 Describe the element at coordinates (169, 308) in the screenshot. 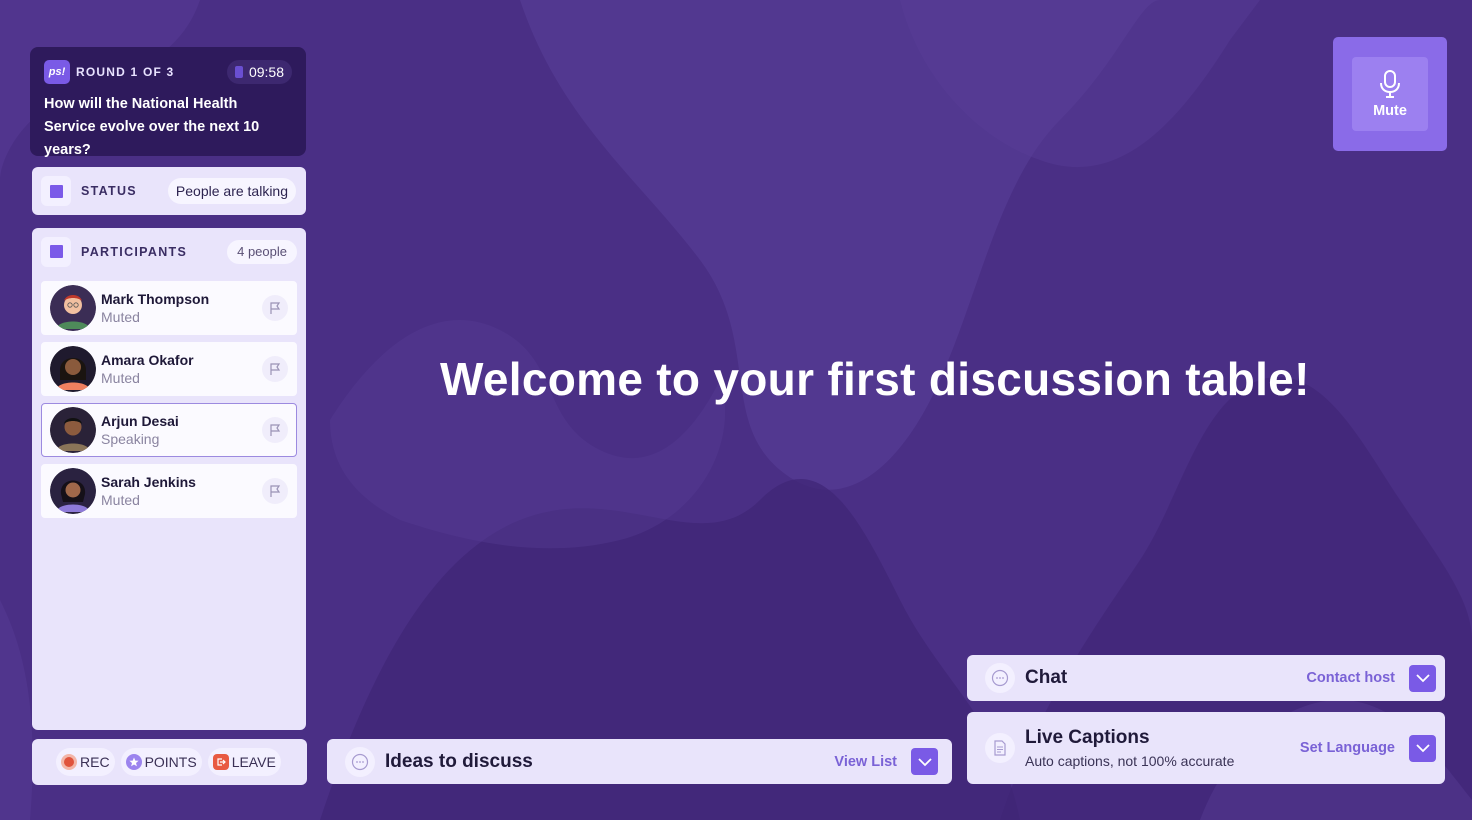

I see `participant-row: Mark Thompson Muted` at that location.